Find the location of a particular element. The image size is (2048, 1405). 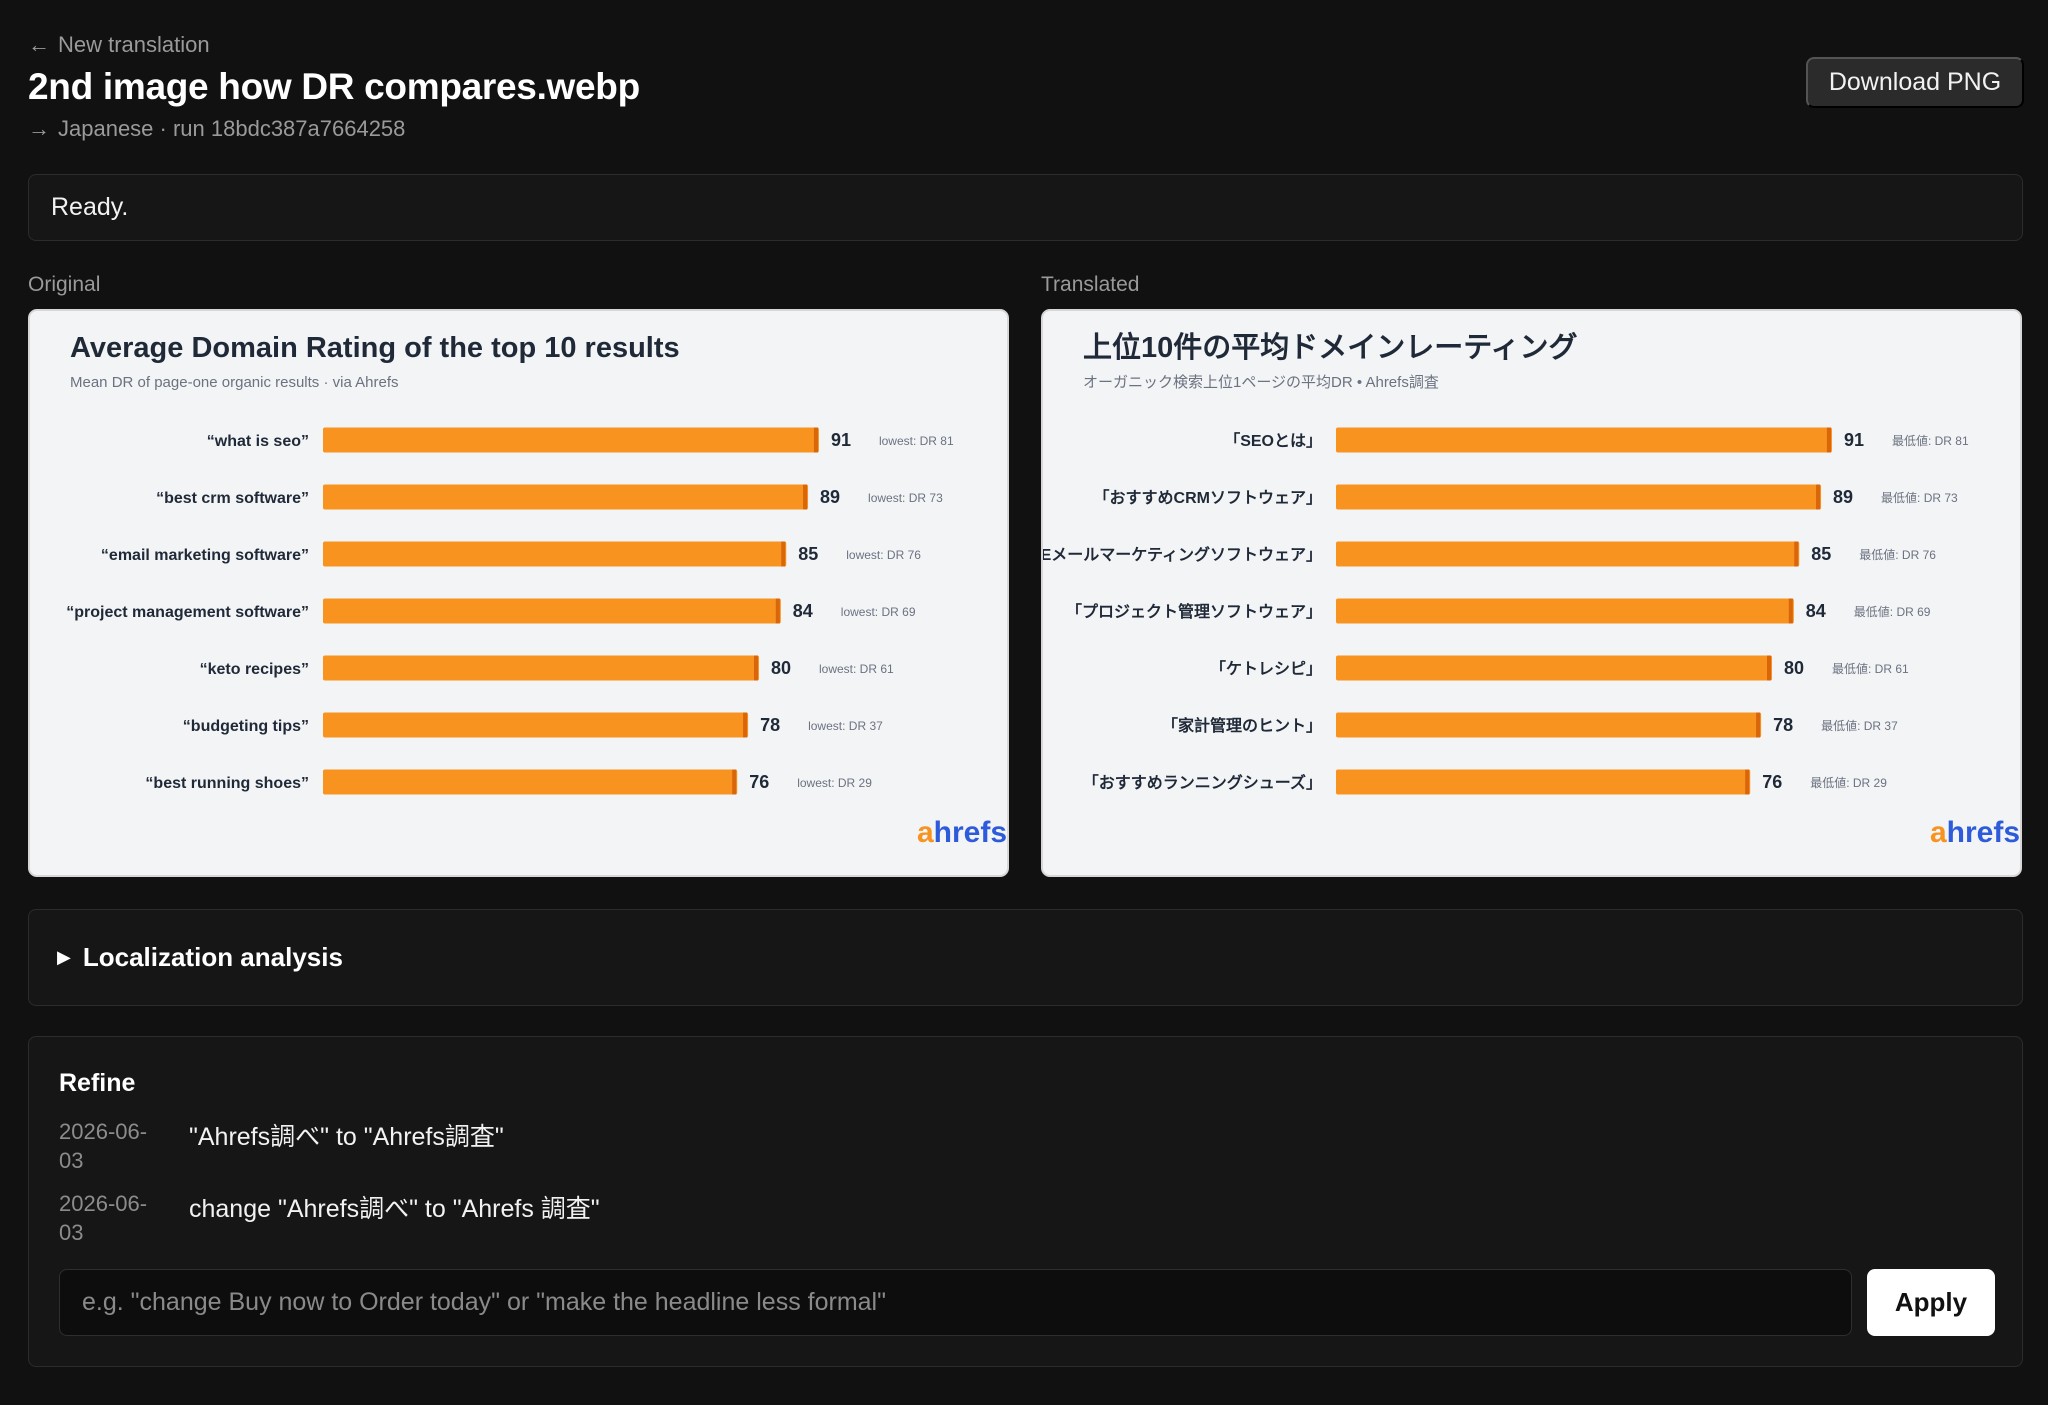

lowest-annotation: 最低値: DR 61 is located at coordinates (1870, 668).